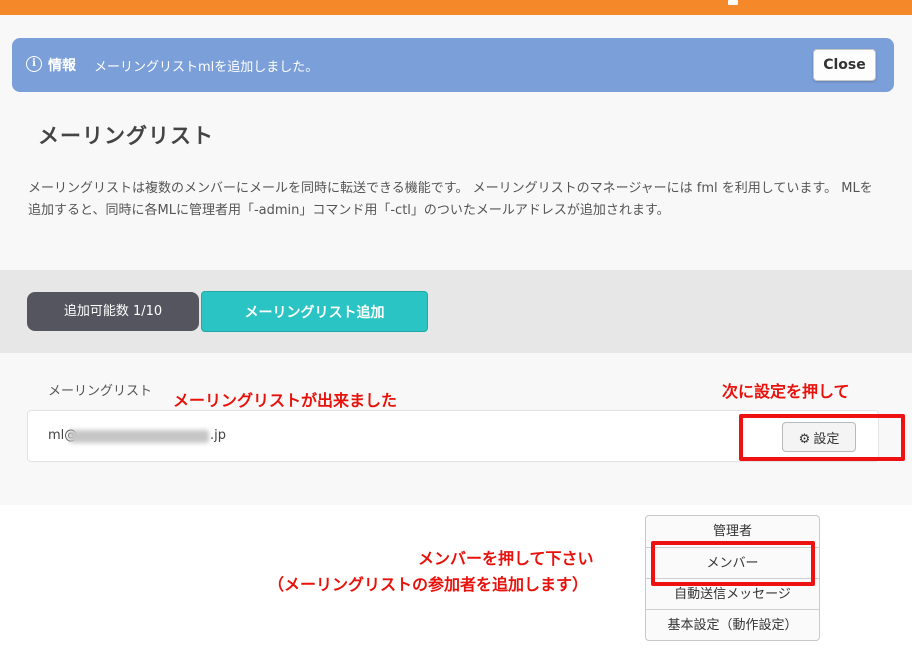 This screenshot has height=650, width=912. Describe the element at coordinates (113, 311) in the screenshot. I see `available-count-badge: 追加可能数 1/10` at that location.